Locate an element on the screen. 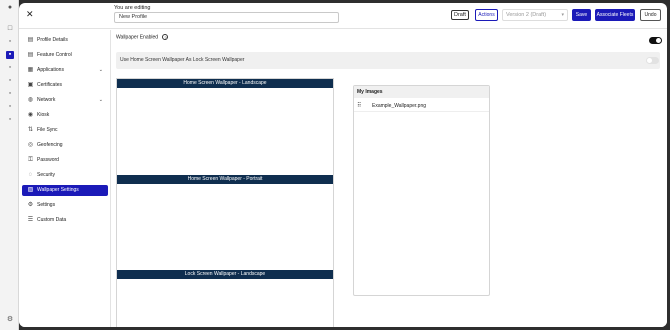  sidebar-item-file-sync: ⇅ File Sync is located at coordinates (65, 130).